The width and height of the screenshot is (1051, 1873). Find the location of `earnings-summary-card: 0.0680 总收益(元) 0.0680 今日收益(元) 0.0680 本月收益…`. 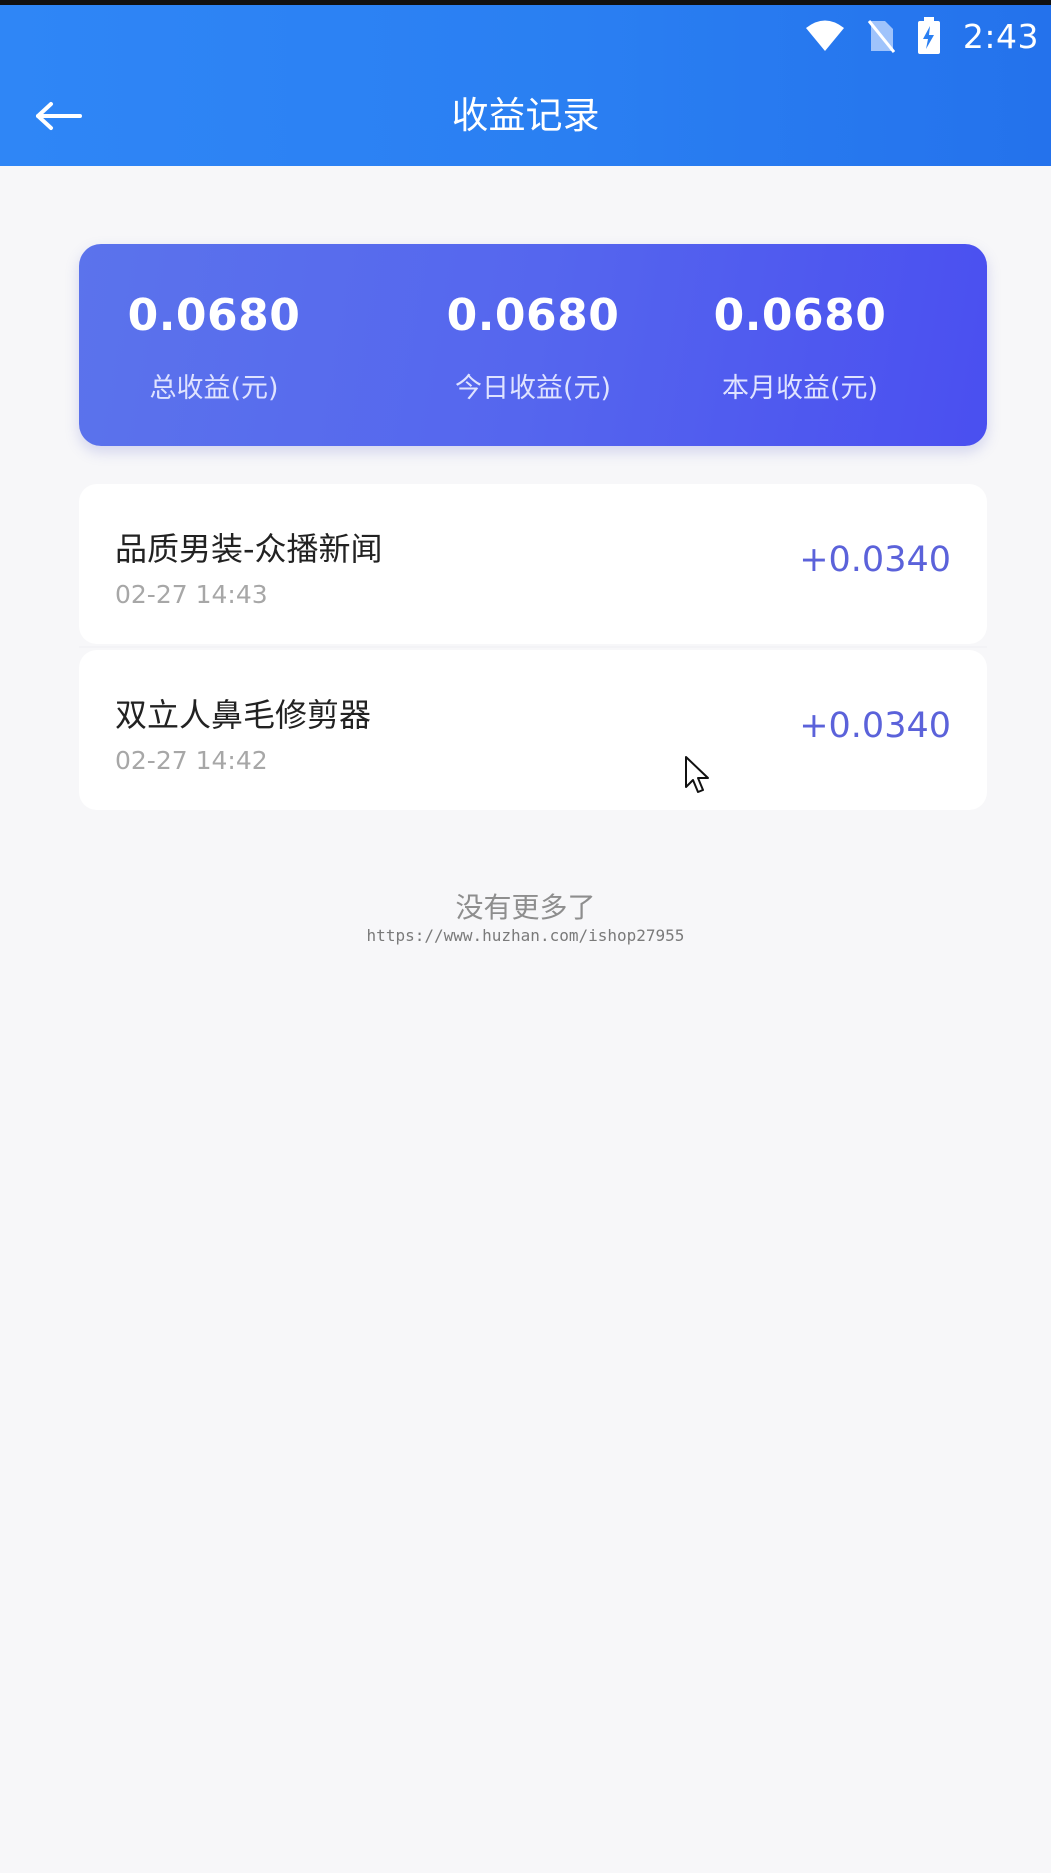

earnings-summary-card: 0.0680 总收益(元) 0.0680 今日收益(元) 0.0680 本月收益… is located at coordinates (533, 345).